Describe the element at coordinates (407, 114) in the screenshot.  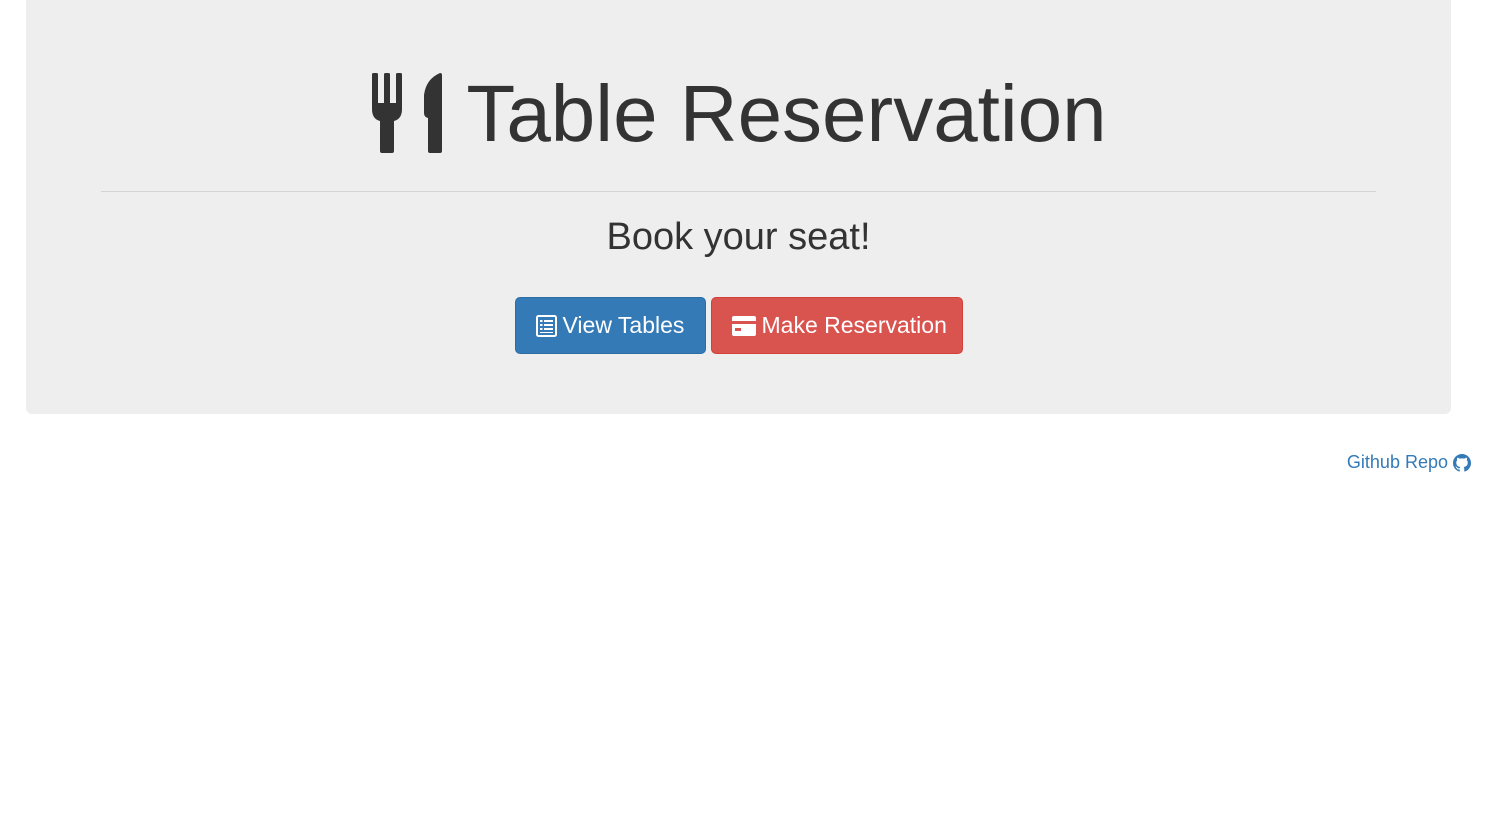
I see `cutlery-icon` at that location.